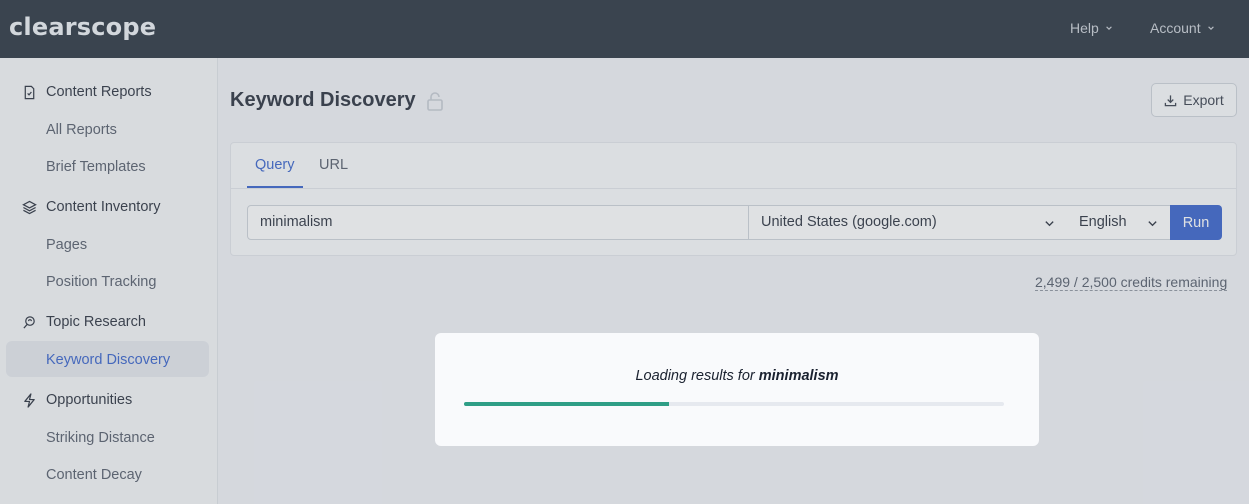  Describe the element at coordinates (798, 376) in the screenshot. I see `loading-term: minimalism` at that location.